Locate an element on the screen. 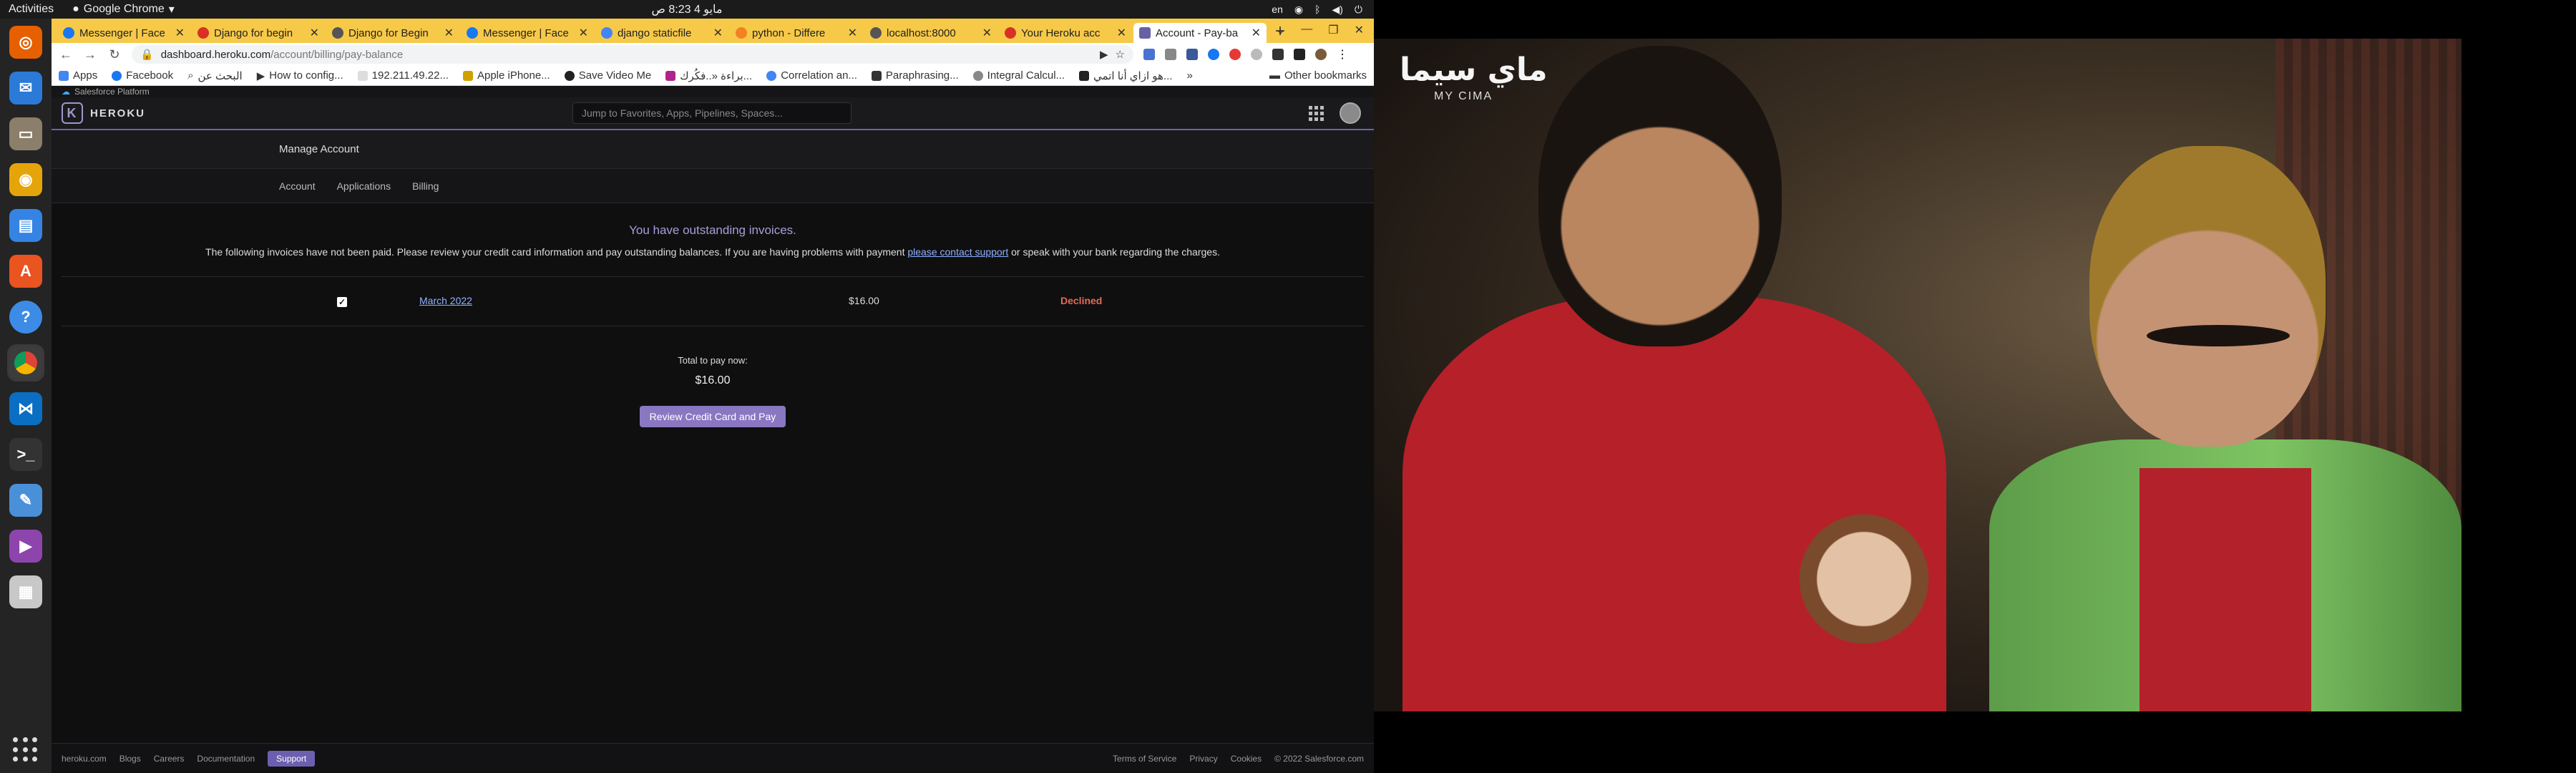  terminal-icon: >_ is located at coordinates (25, 454).